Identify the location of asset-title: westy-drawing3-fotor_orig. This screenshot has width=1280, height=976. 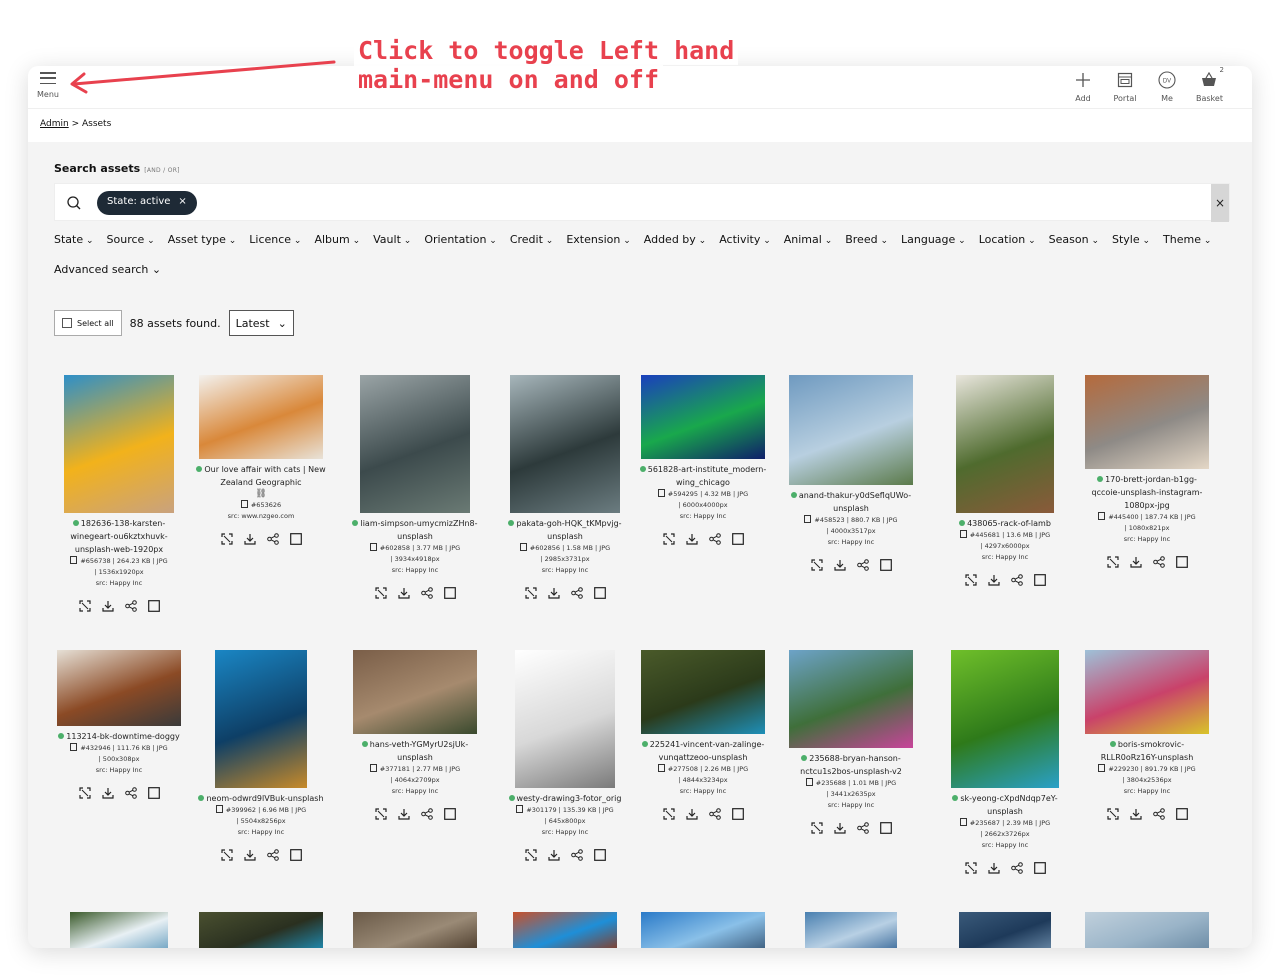
(565, 798).